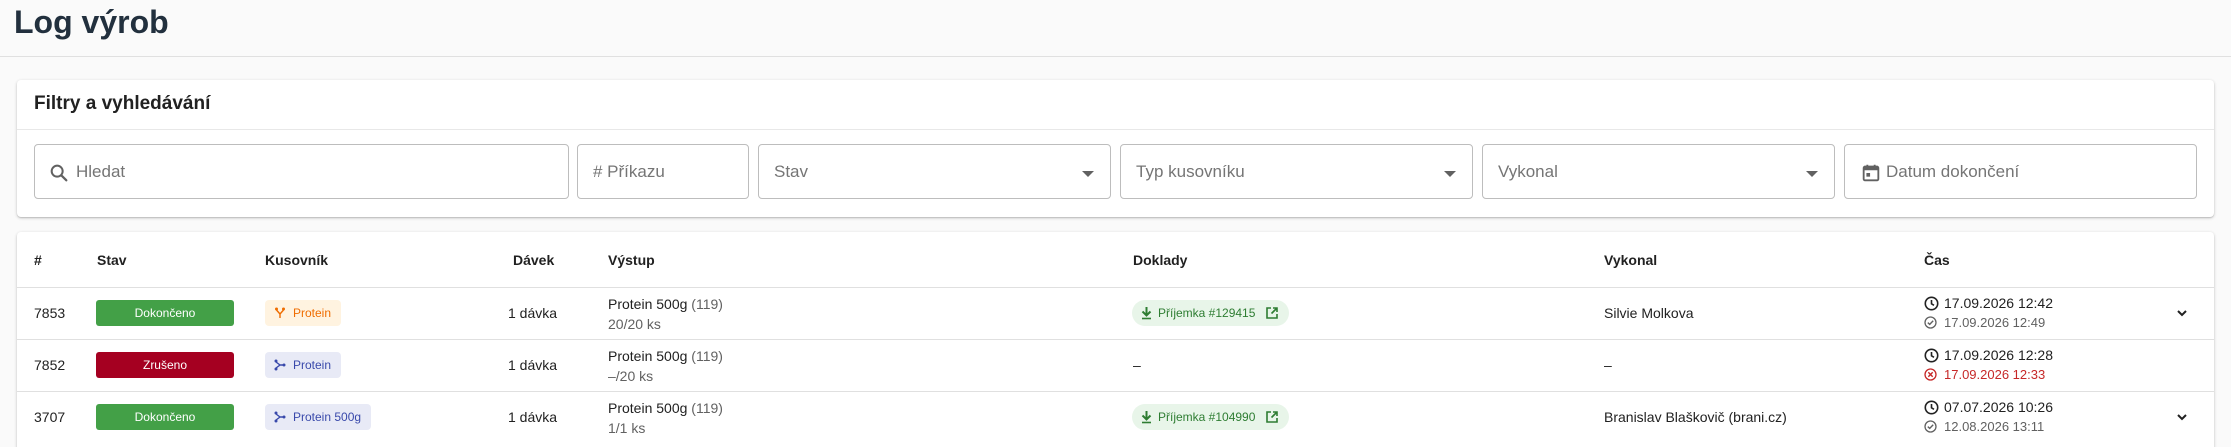 This screenshot has height=447, width=2231. What do you see at coordinates (1296, 171) in the screenshot?
I see `bom-type-select: Typ kusovníku` at bounding box center [1296, 171].